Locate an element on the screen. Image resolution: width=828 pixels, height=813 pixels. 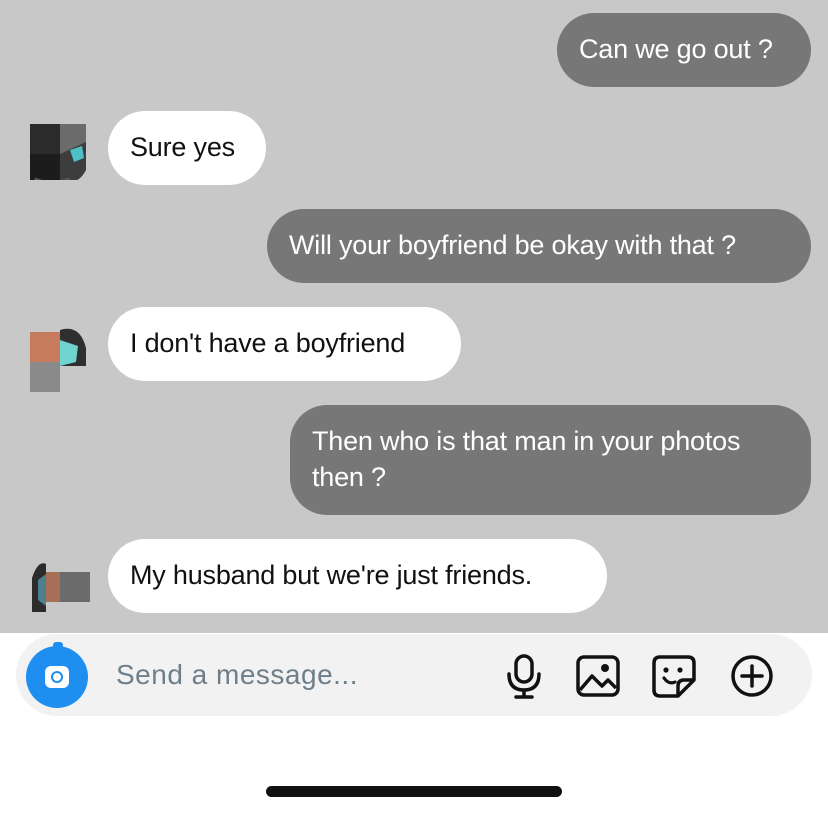
camera-button is located at coordinates (57, 675).